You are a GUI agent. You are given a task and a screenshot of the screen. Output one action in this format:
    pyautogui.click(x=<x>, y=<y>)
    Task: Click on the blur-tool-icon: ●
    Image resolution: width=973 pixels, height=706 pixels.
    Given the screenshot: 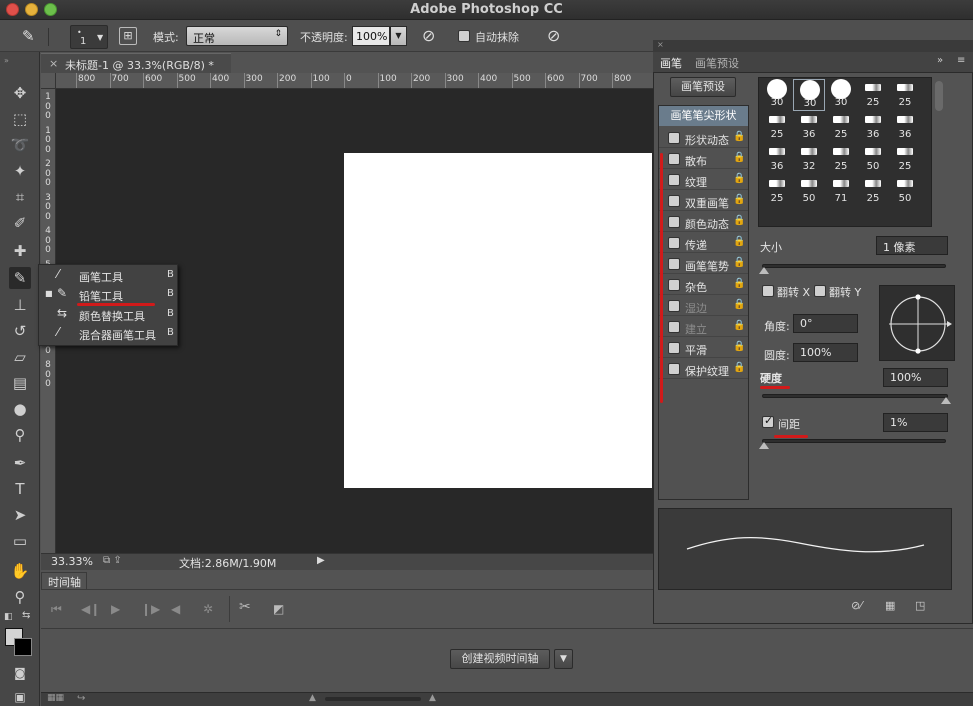 What is the action you would take?
    pyautogui.click(x=20, y=409)
    